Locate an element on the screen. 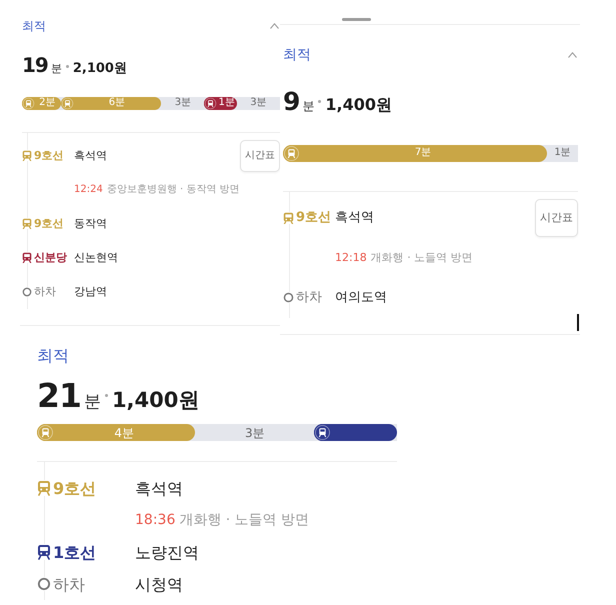 The width and height of the screenshot is (616, 605). departure-time: 12:24 is located at coordinates (88, 190).